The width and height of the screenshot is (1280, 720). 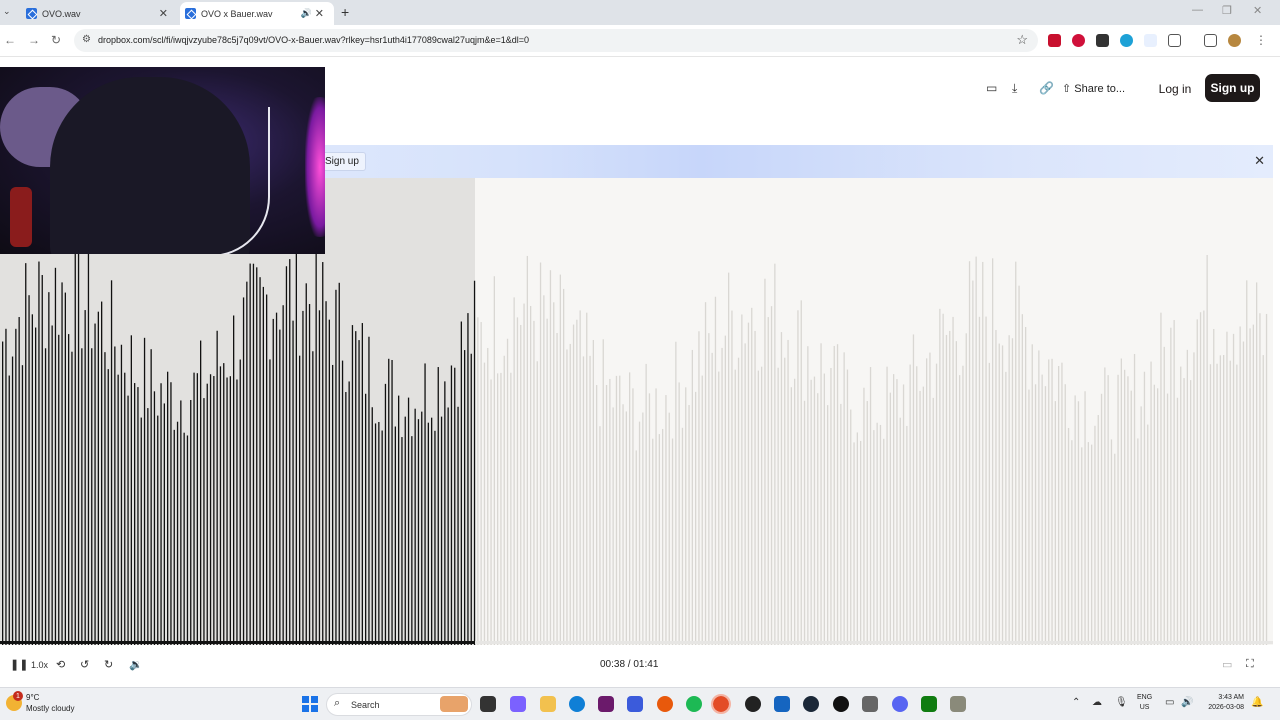 What do you see at coordinates (1257, 10) in the screenshot?
I see `close-window-icon: ✕` at bounding box center [1257, 10].